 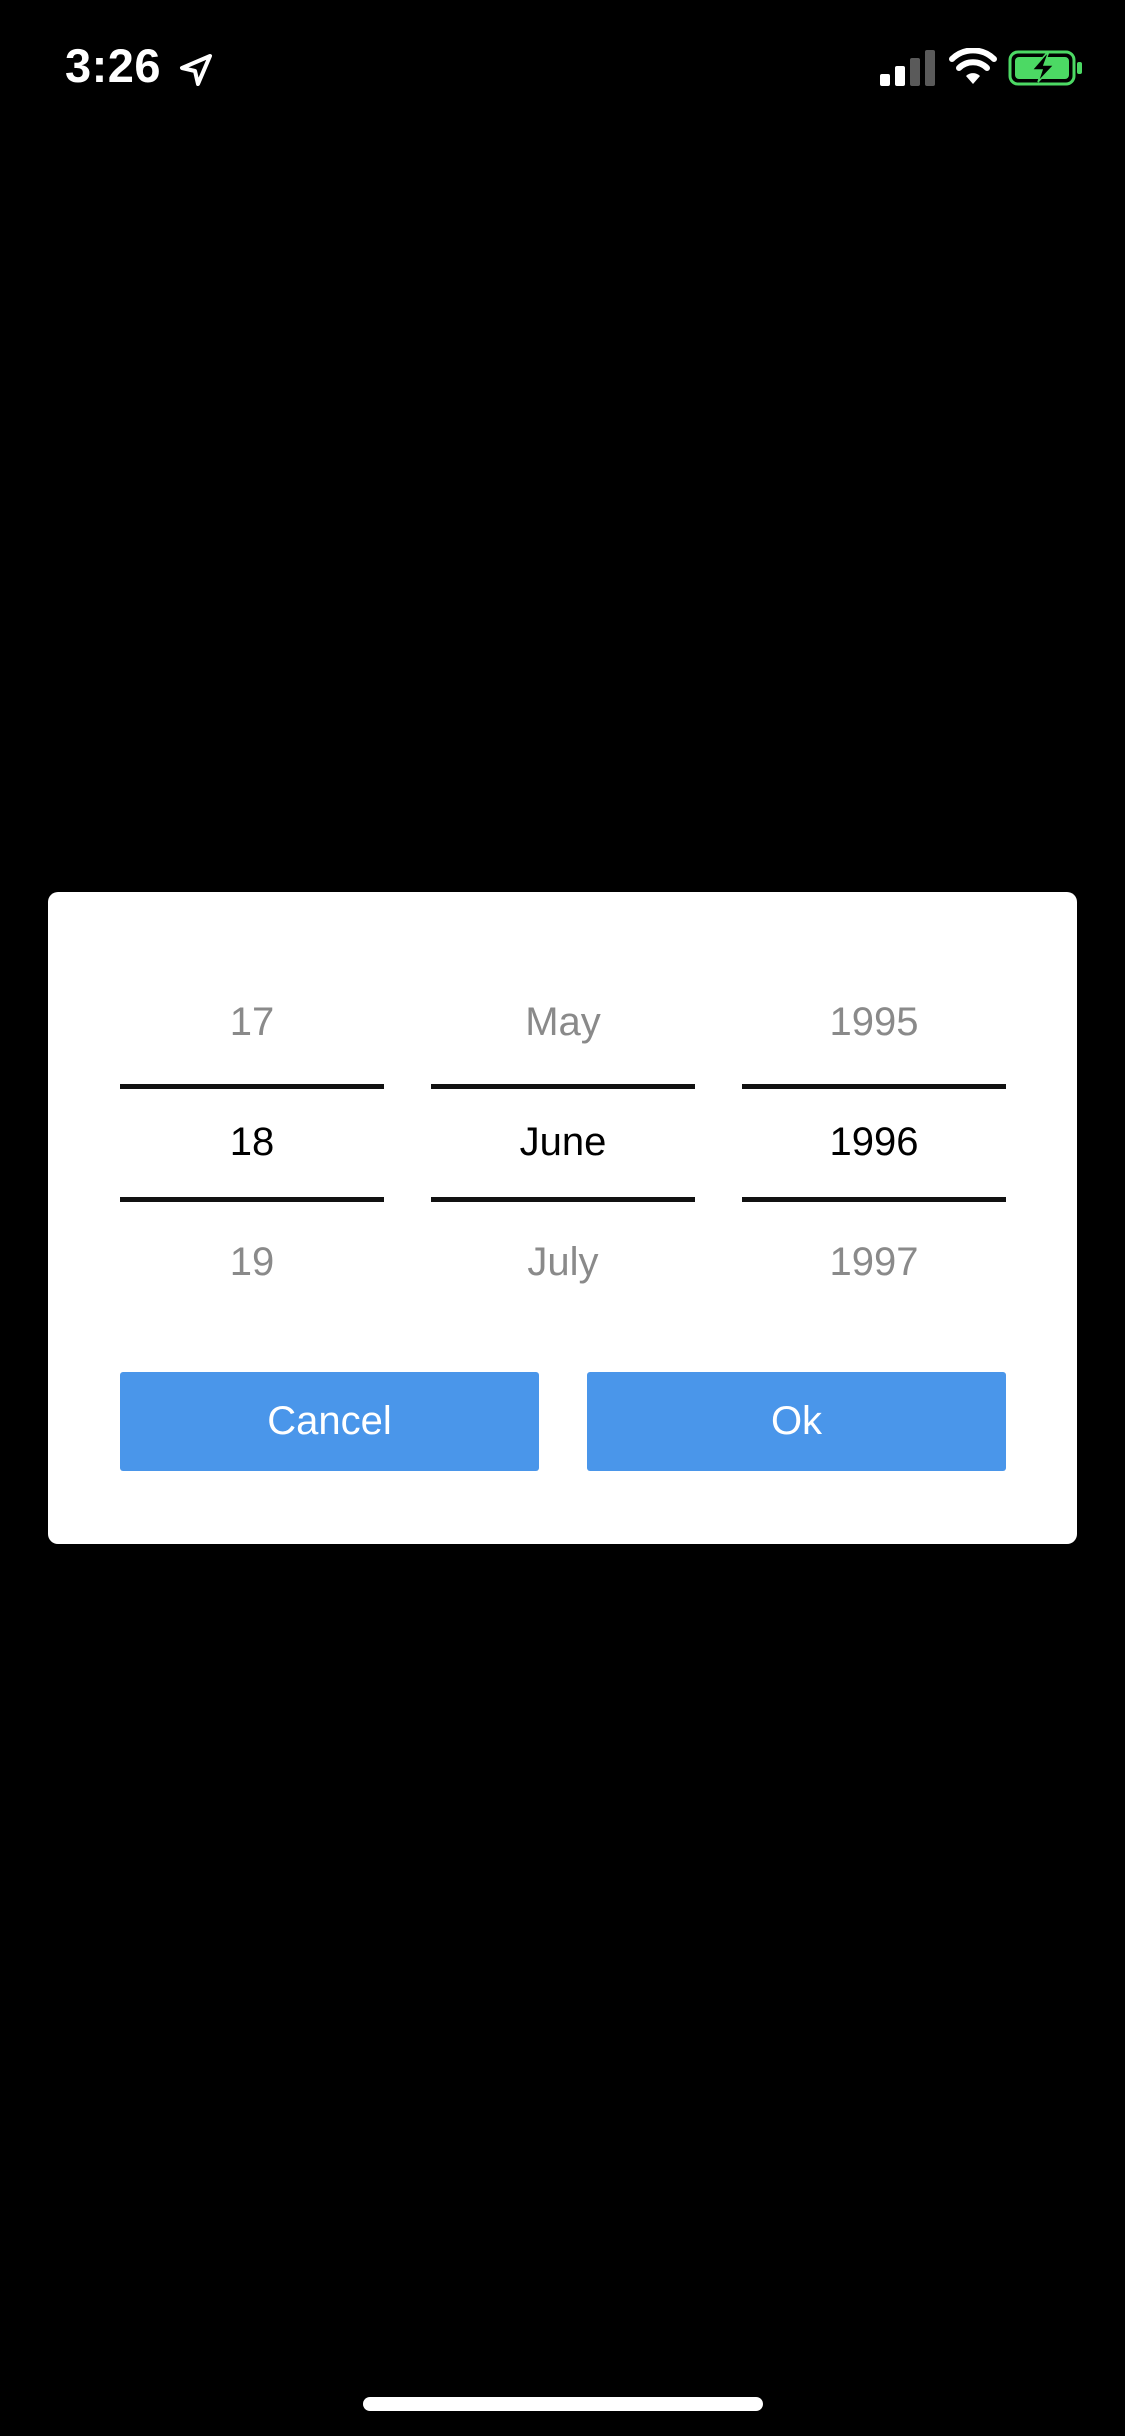 What do you see at coordinates (1045, 68) in the screenshot?
I see `battery-charging-icon` at bounding box center [1045, 68].